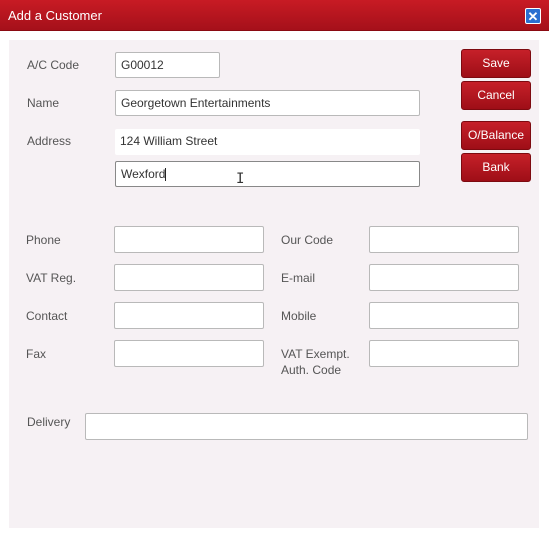  I want to click on fax-input, so click(189, 353).